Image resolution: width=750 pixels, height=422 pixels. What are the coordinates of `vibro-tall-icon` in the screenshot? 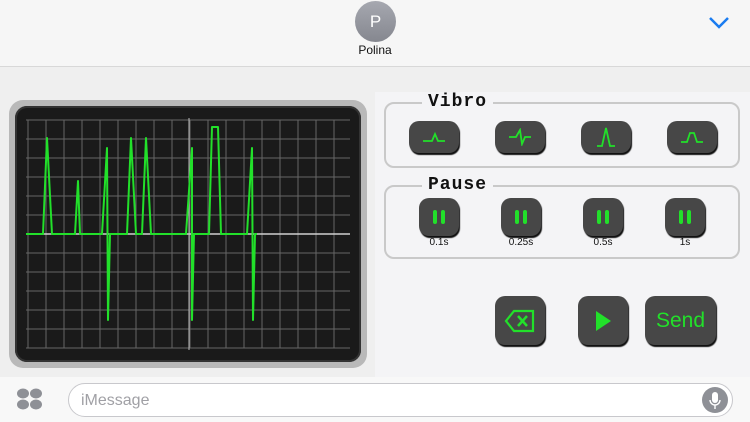 It's located at (606, 137).